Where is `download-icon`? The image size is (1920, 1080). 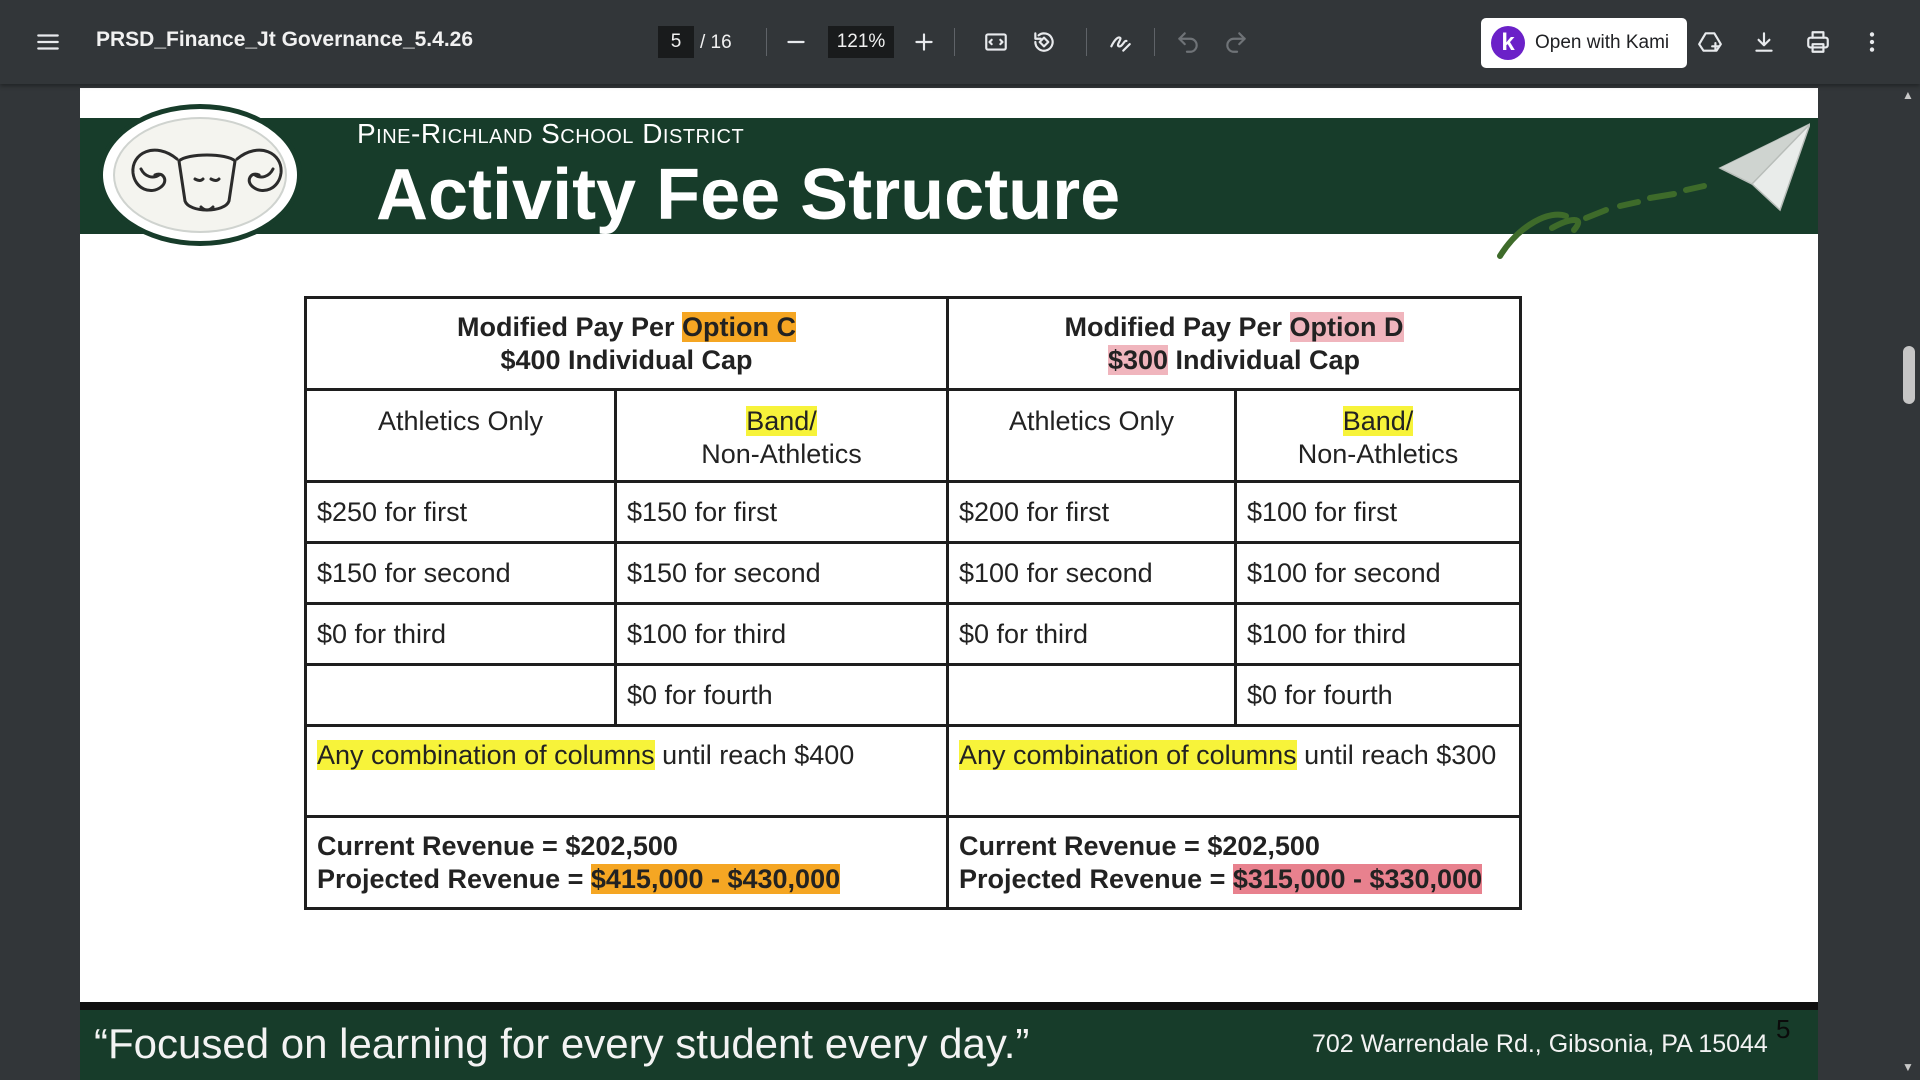 download-icon is located at coordinates (1764, 42).